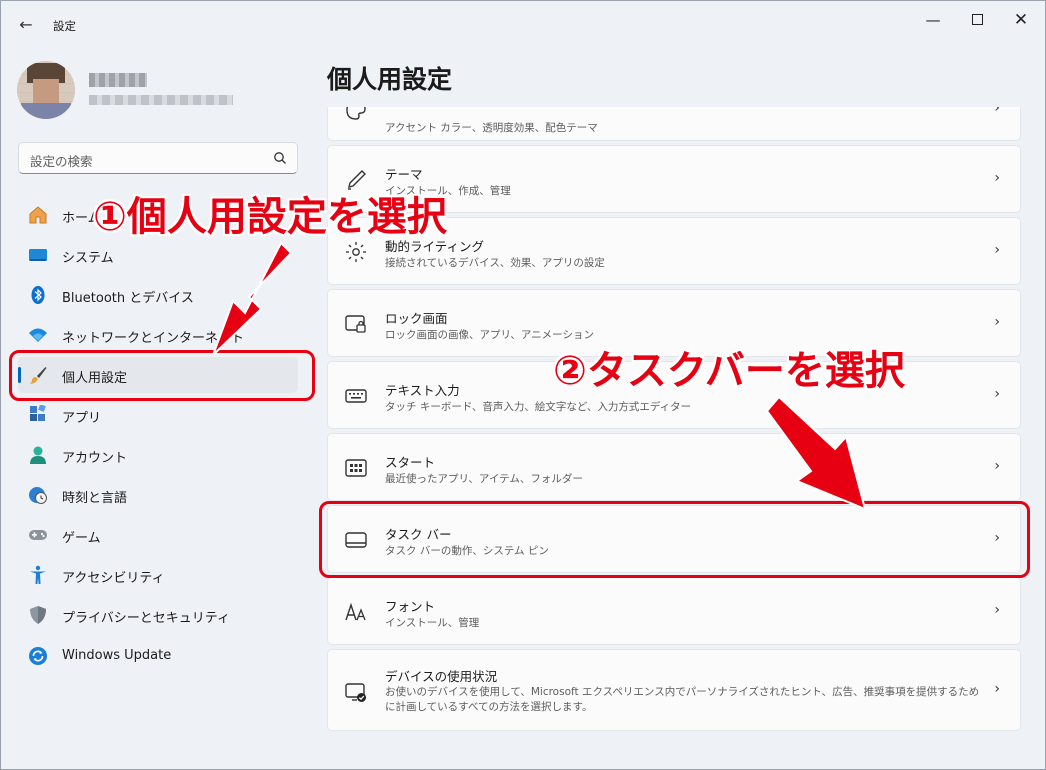 The height and width of the screenshot is (770, 1046). I want to click on update-icon, so click(38, 656).